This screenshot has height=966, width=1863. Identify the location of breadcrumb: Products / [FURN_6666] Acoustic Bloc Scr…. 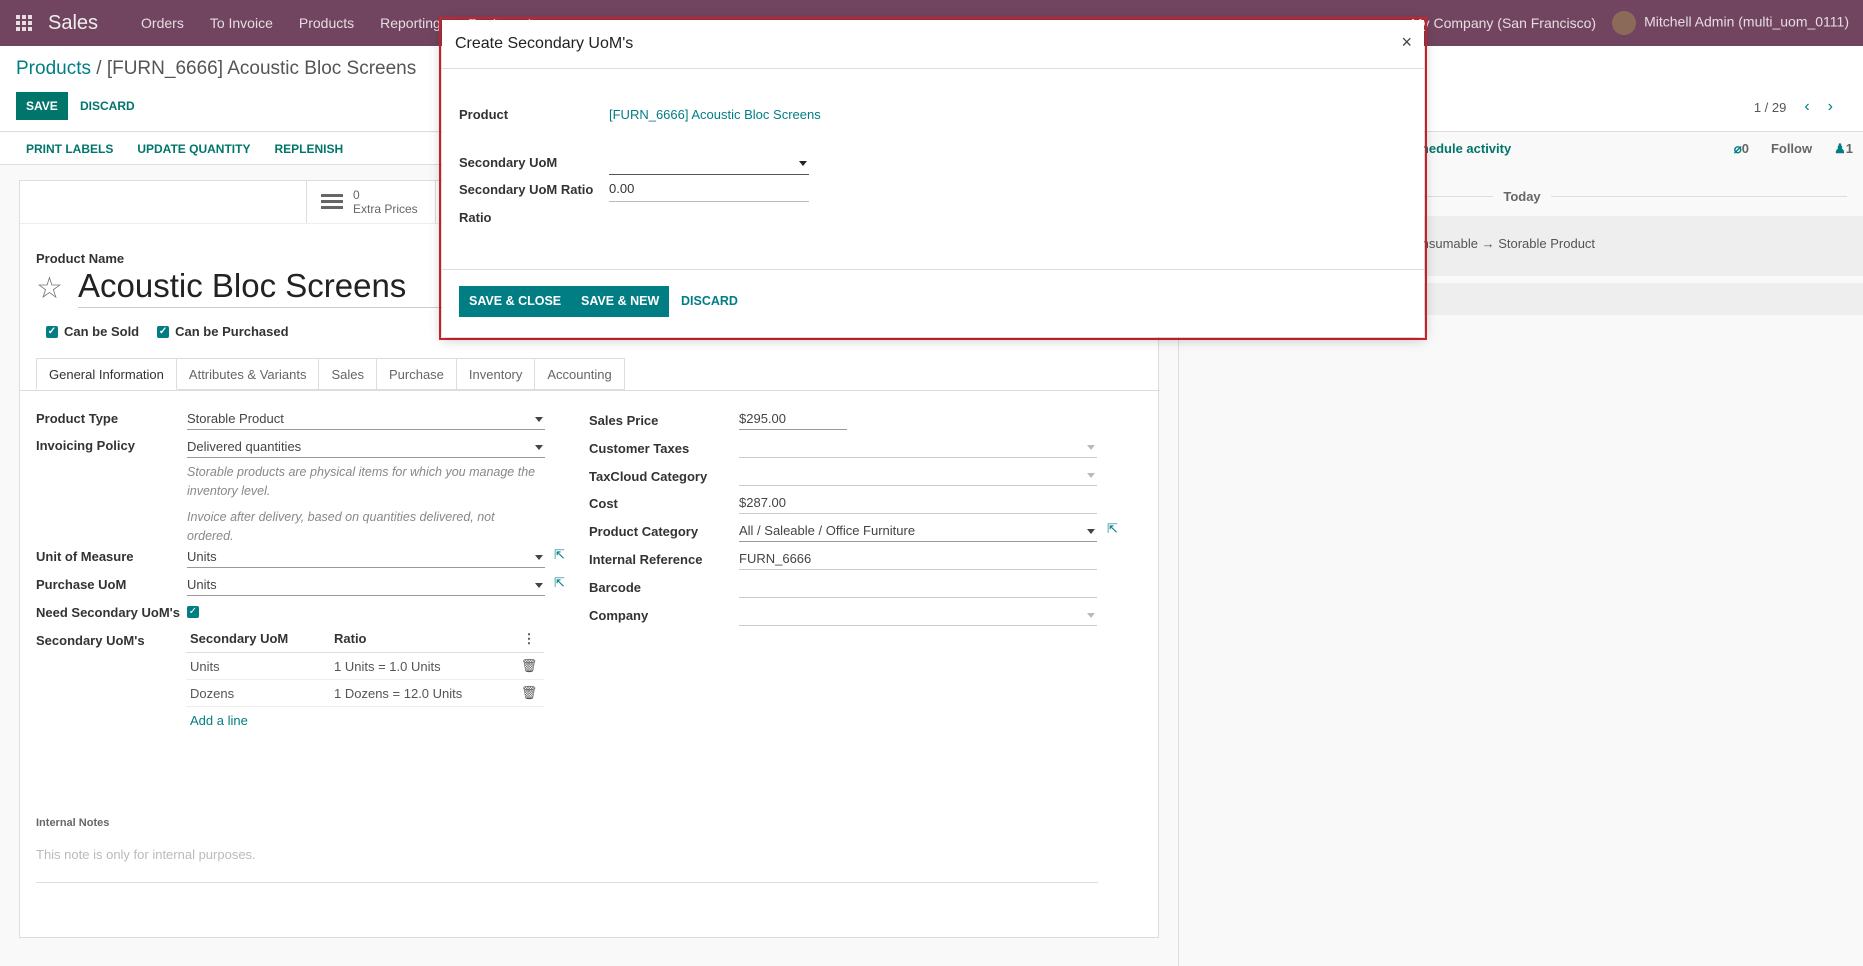
(216, 69).